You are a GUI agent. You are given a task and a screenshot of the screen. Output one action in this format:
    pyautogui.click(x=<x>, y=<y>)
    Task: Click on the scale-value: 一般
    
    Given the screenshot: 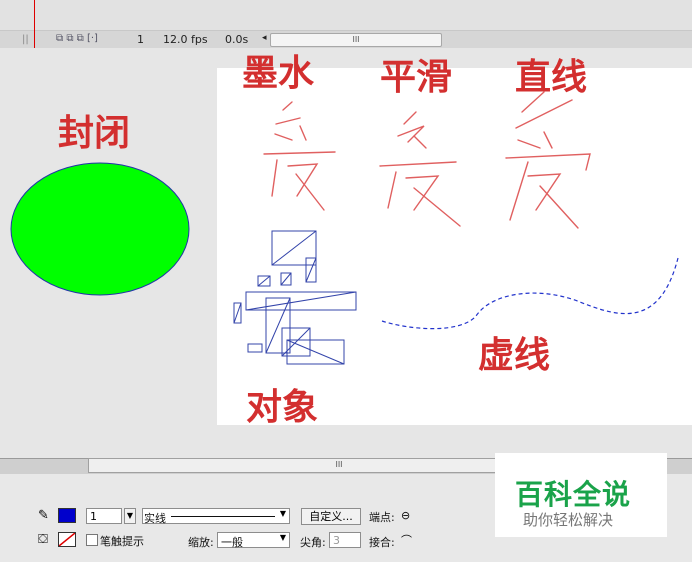 What is the action you would take?
    pyautogui.click(x=232, y=542)
    